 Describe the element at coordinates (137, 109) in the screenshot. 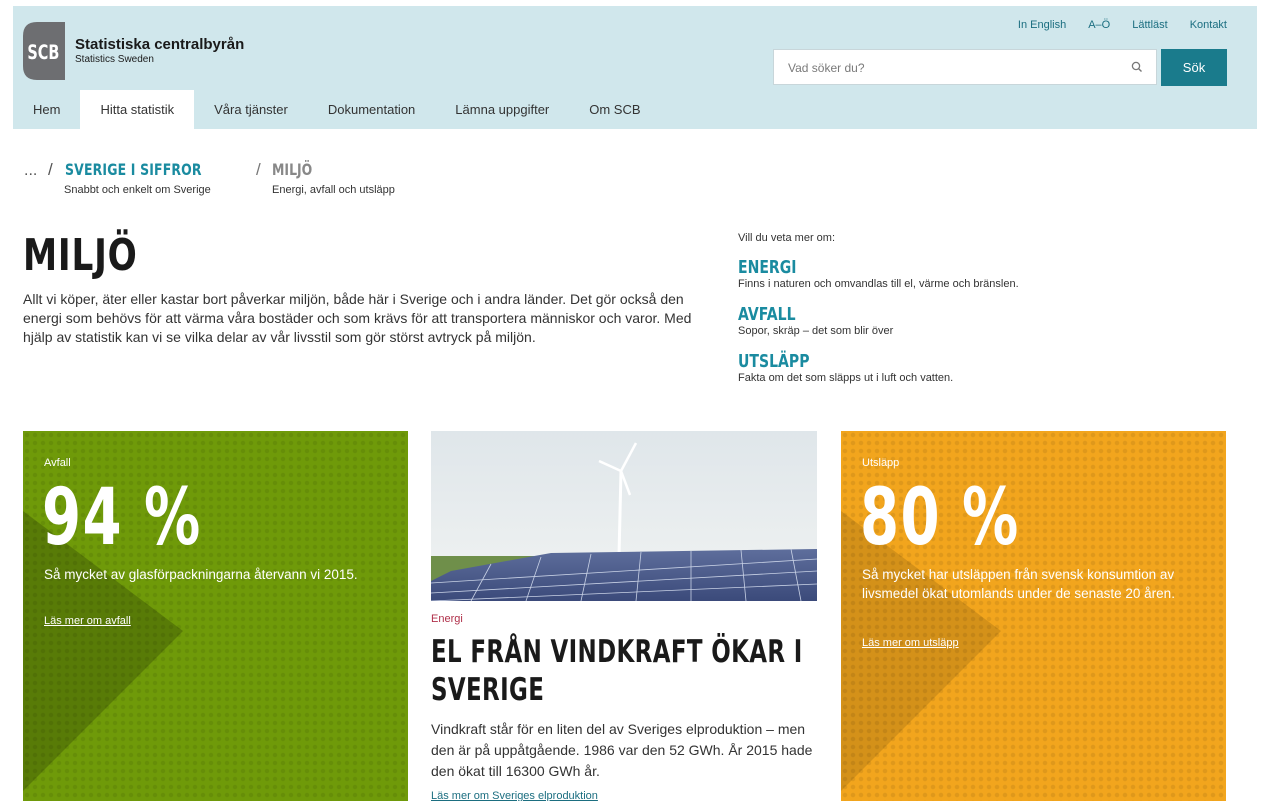

I see `nav-item-hitta-statistik: Hitta statistik` at that location.